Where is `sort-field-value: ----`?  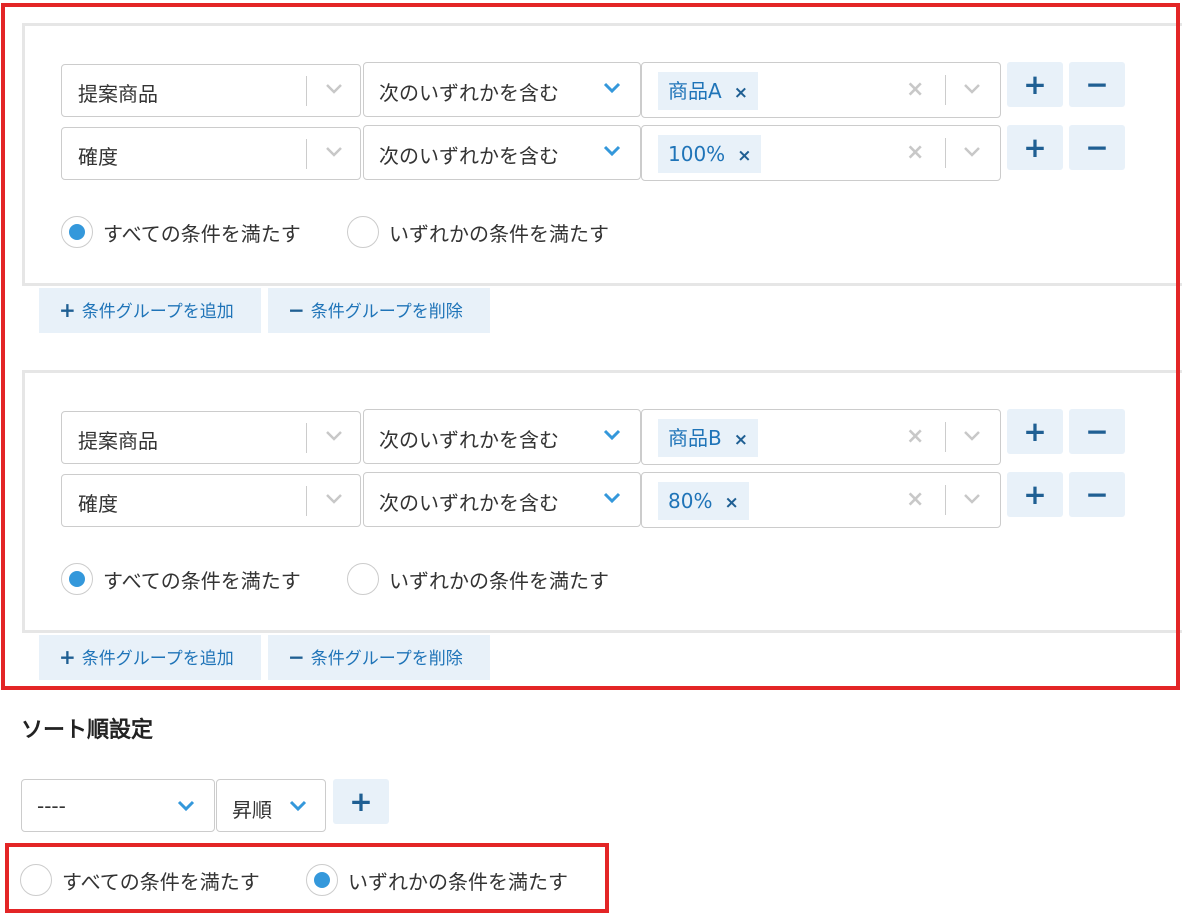 sort-field-value: ---- is located at coordinates (51, 806).